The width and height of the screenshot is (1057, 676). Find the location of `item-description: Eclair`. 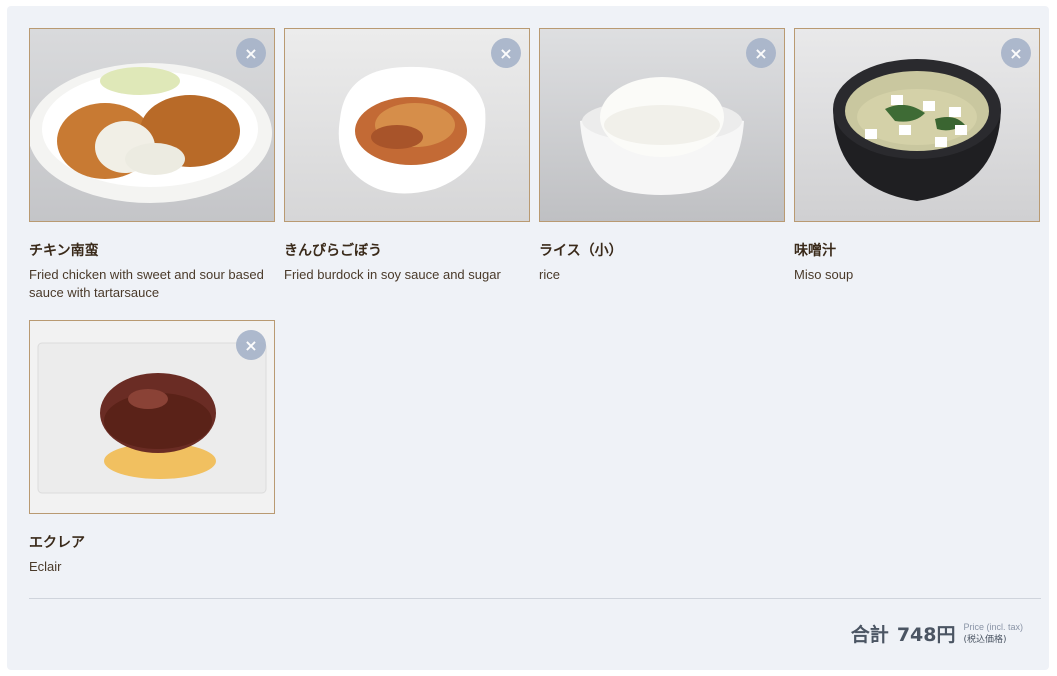

item-description: Eclair is located at coordinates (45, 566).